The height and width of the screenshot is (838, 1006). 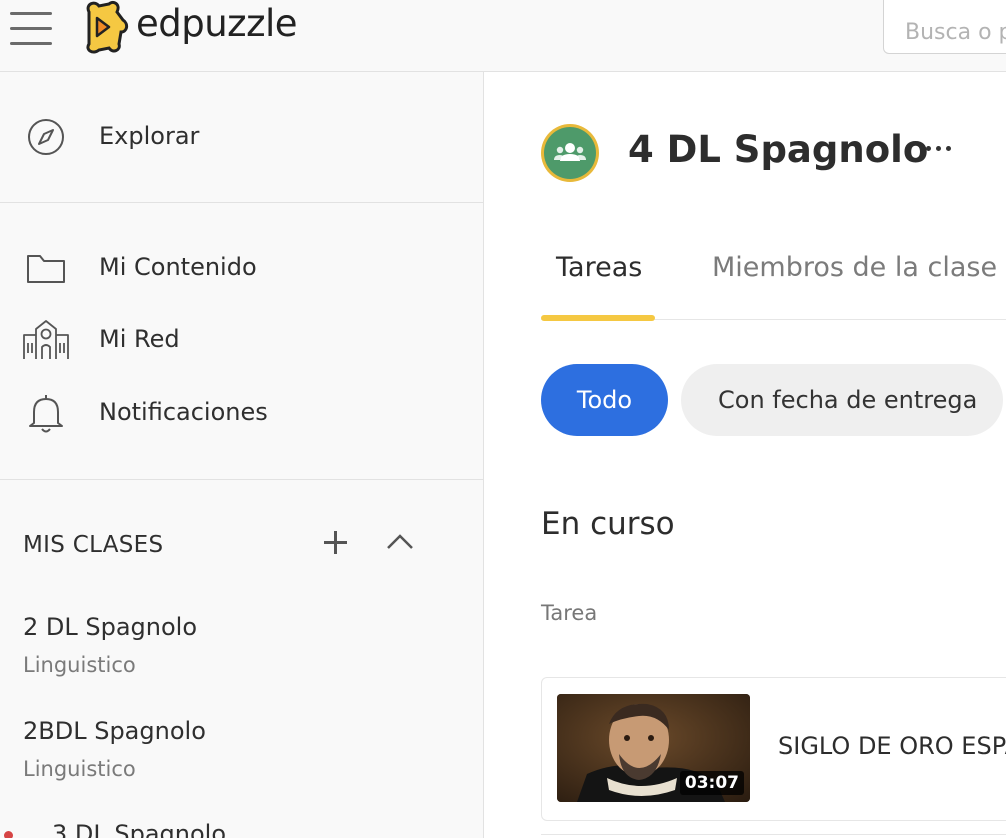 What do you see at coordinates (228, 827) in the screenshot?
I see `class-item-3-dl: 3 DL Spagnolo` at bounding box center [228, 827].